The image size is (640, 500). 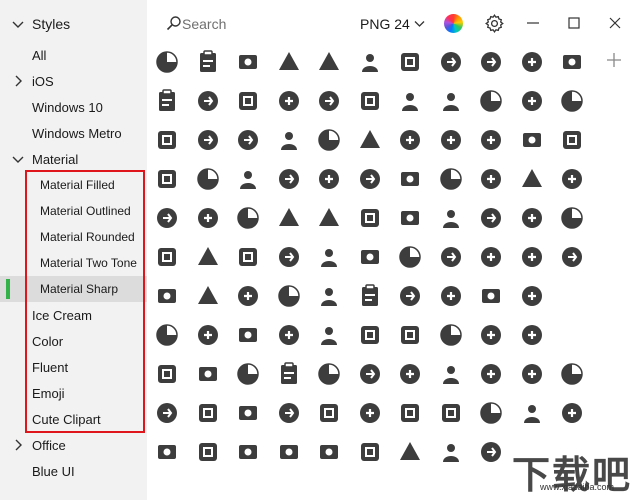 What do you see at coordinates (451, 101) in the screenshot?
I see `fish-icon` at bounding box center [451, 101].